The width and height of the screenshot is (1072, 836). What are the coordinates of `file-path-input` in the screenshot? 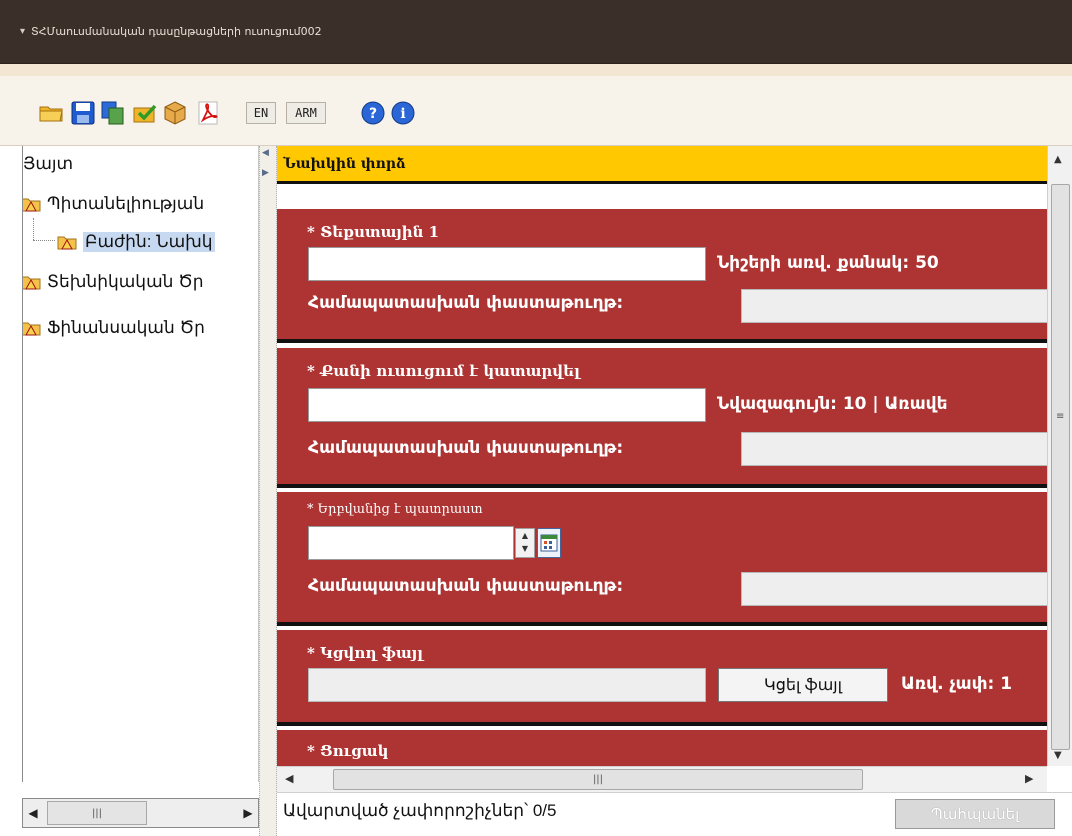 It's located at (507, 685).